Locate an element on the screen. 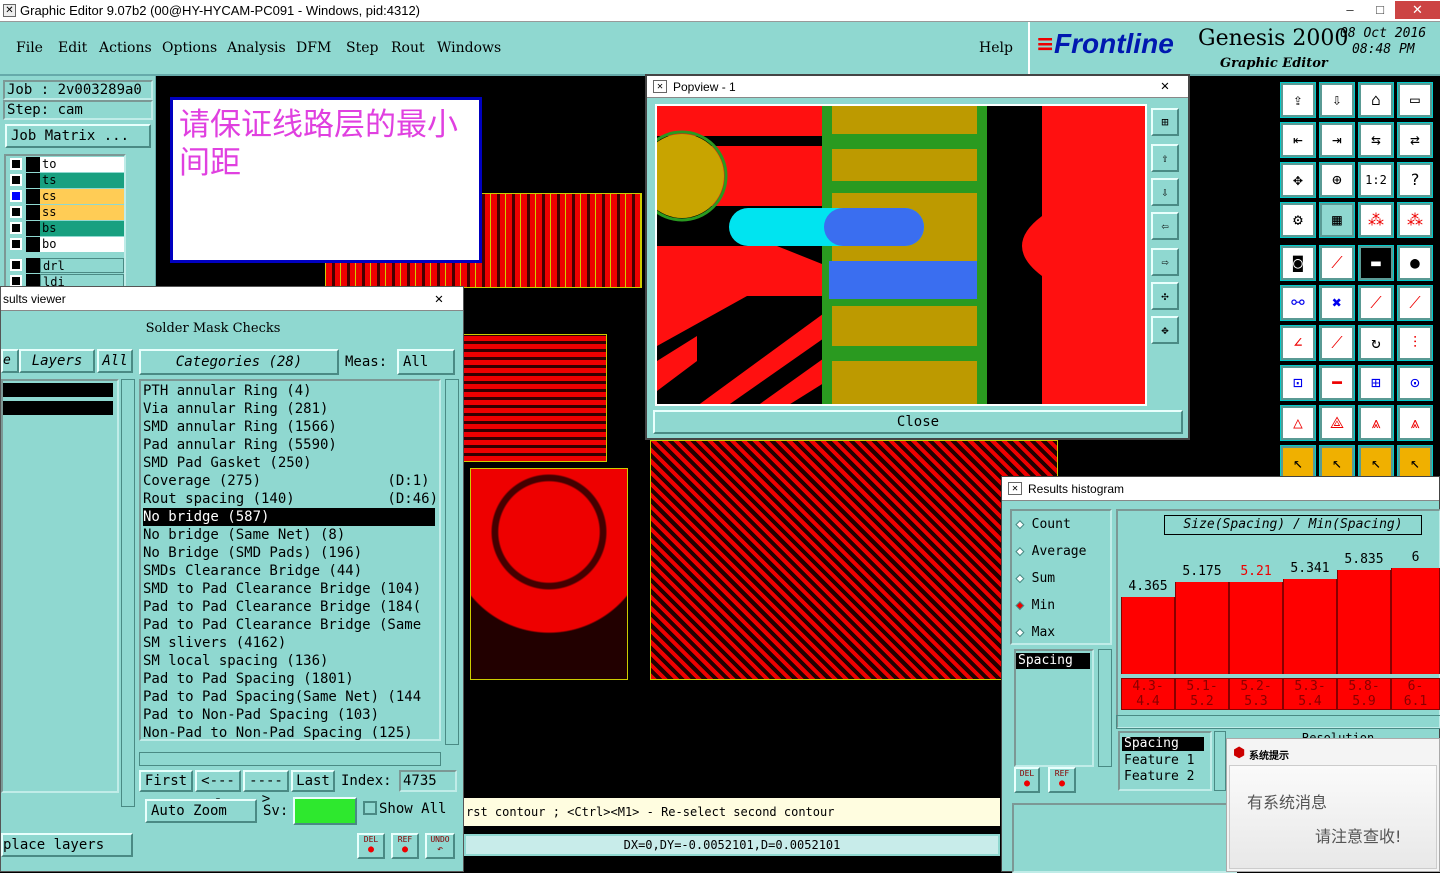 This screenshot has width=1440, height=873. arch-alt-icon: ⩓ is located at coordinates (1415, 423).